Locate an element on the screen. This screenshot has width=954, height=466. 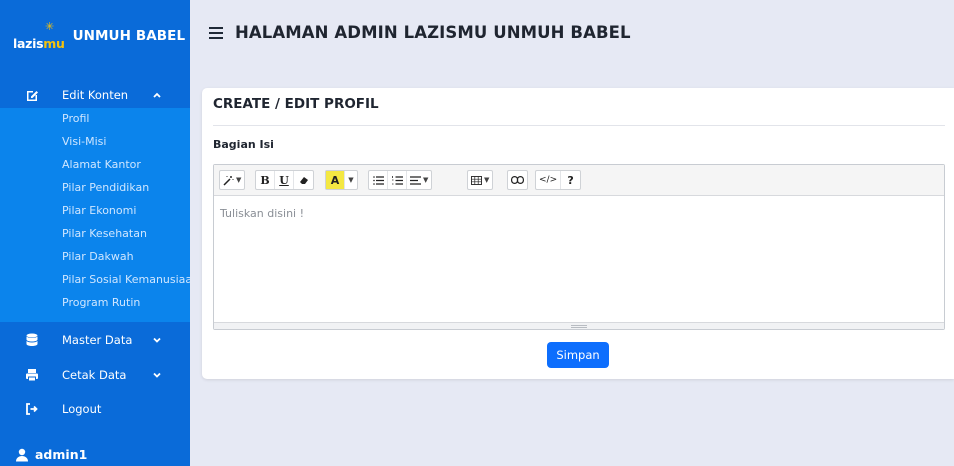
submenu-item-pilar-ekonomi: Pilar Ekonomi is located at coordinates (99, 210).